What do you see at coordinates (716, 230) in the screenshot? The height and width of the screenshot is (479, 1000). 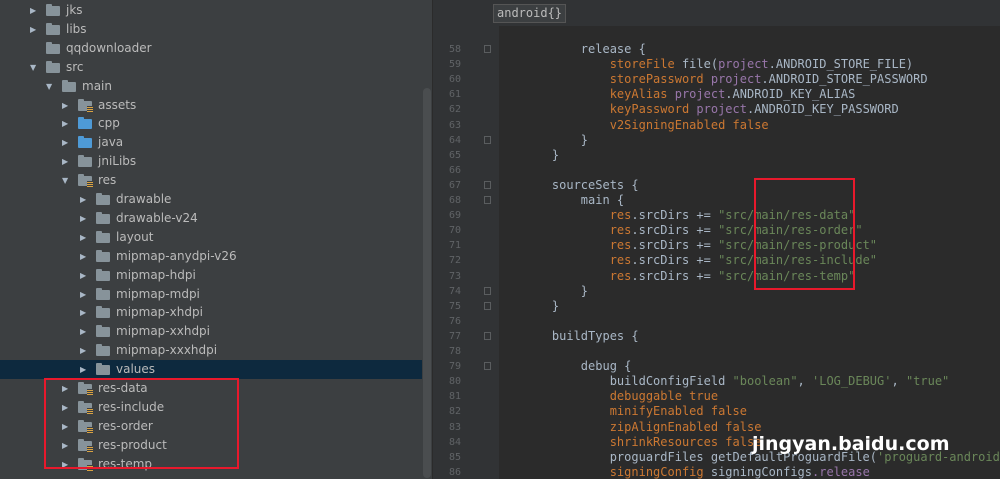 I see `code-line: 70 res.srcDirs += "src/main/res-order"` at bounding box center [716, 230].